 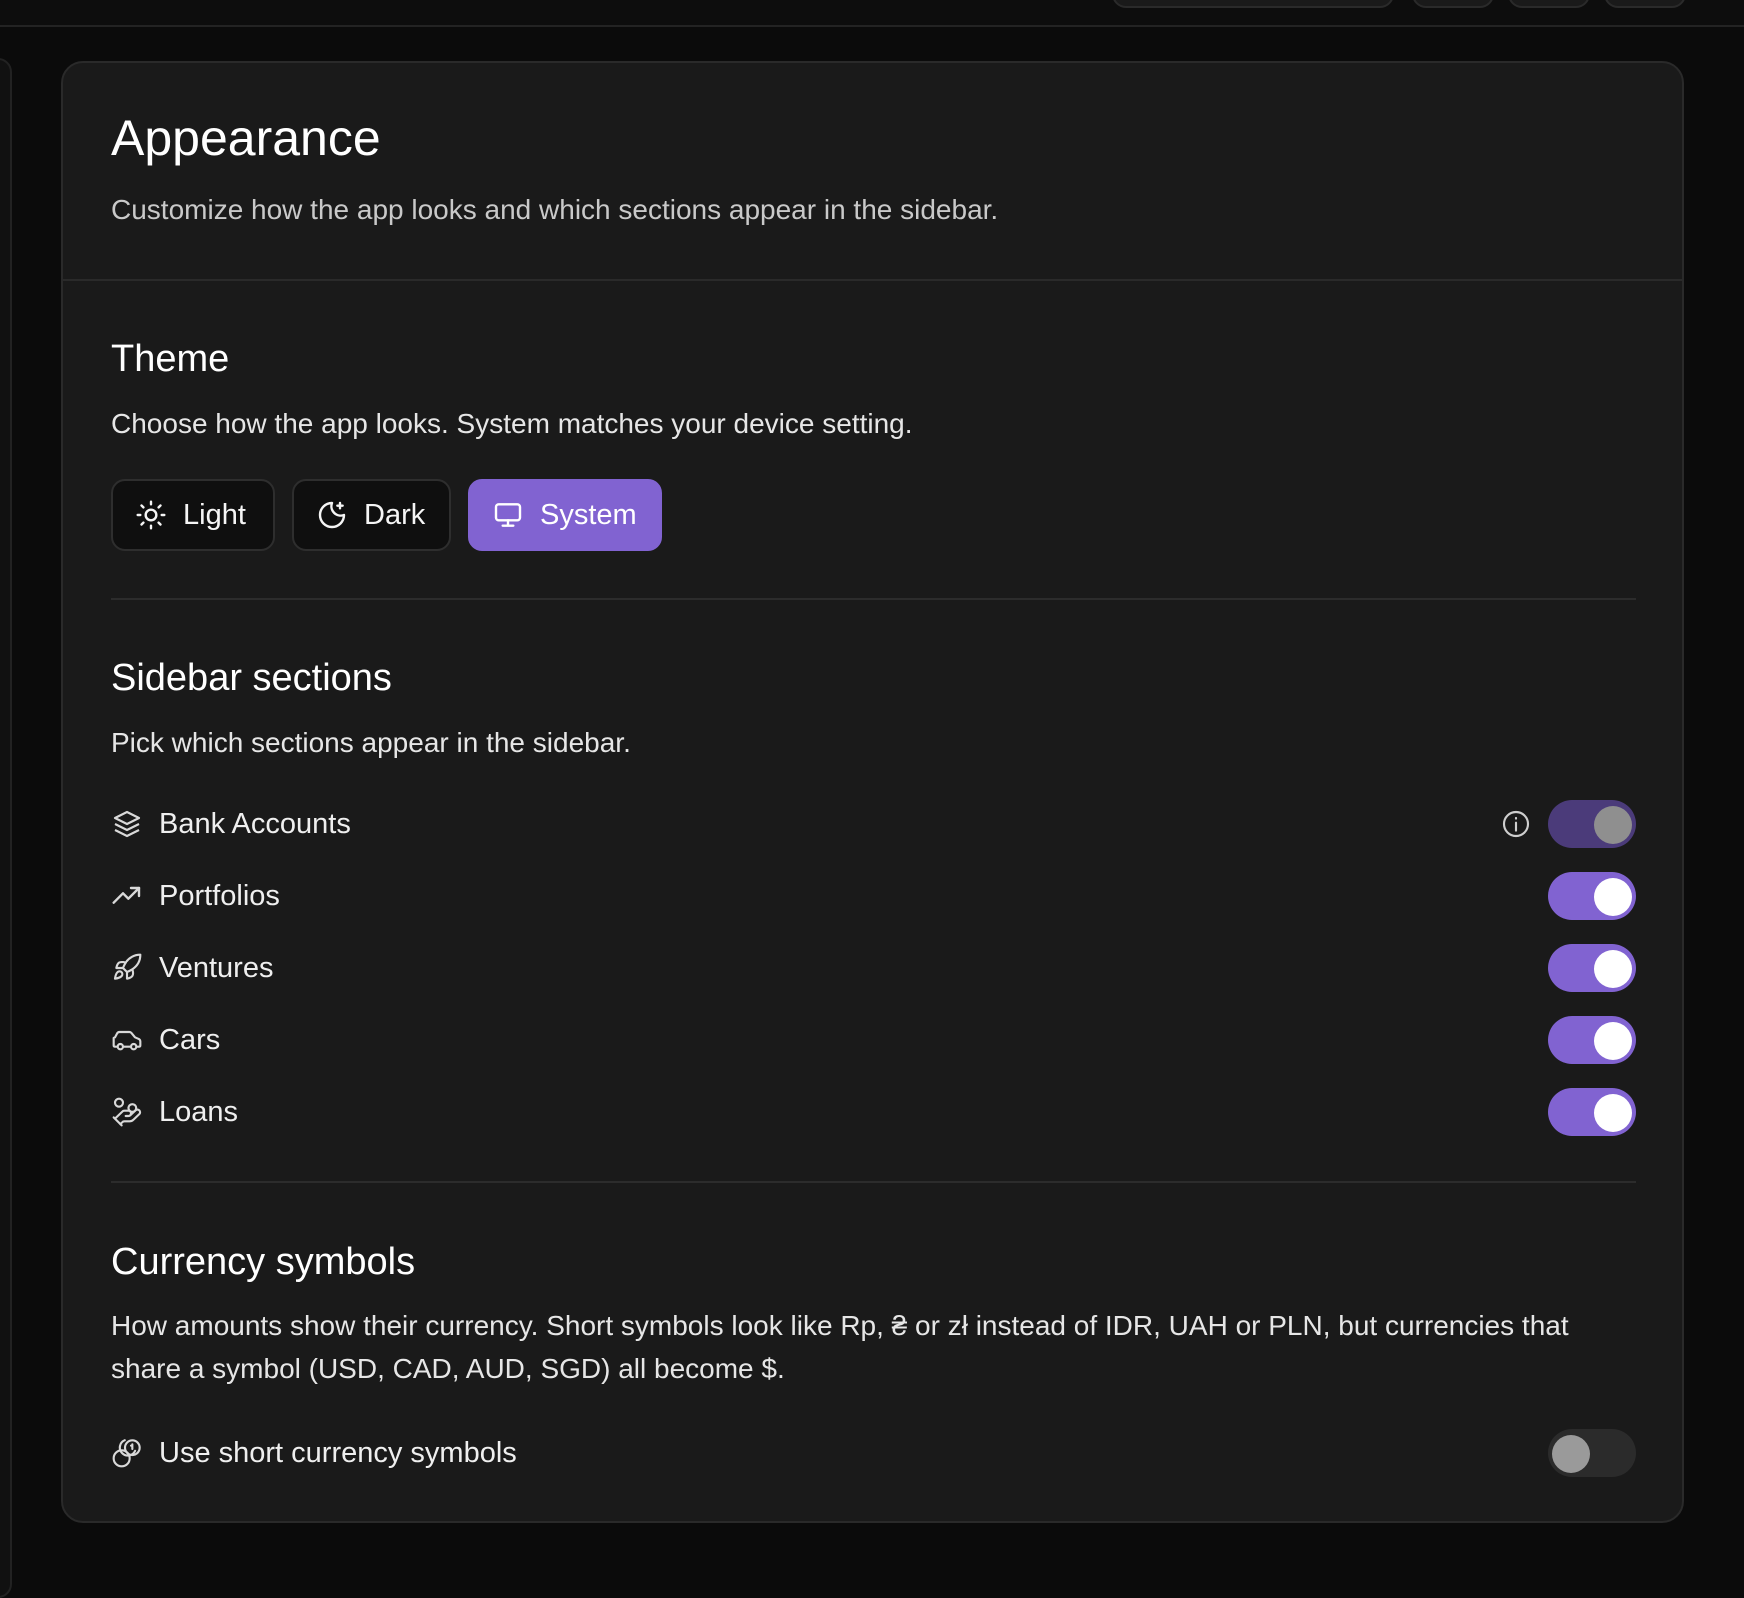 What do you see at coordinates (332, 515) in the screenshot?
I see `moon-icon` at bounding box center [332, 515].